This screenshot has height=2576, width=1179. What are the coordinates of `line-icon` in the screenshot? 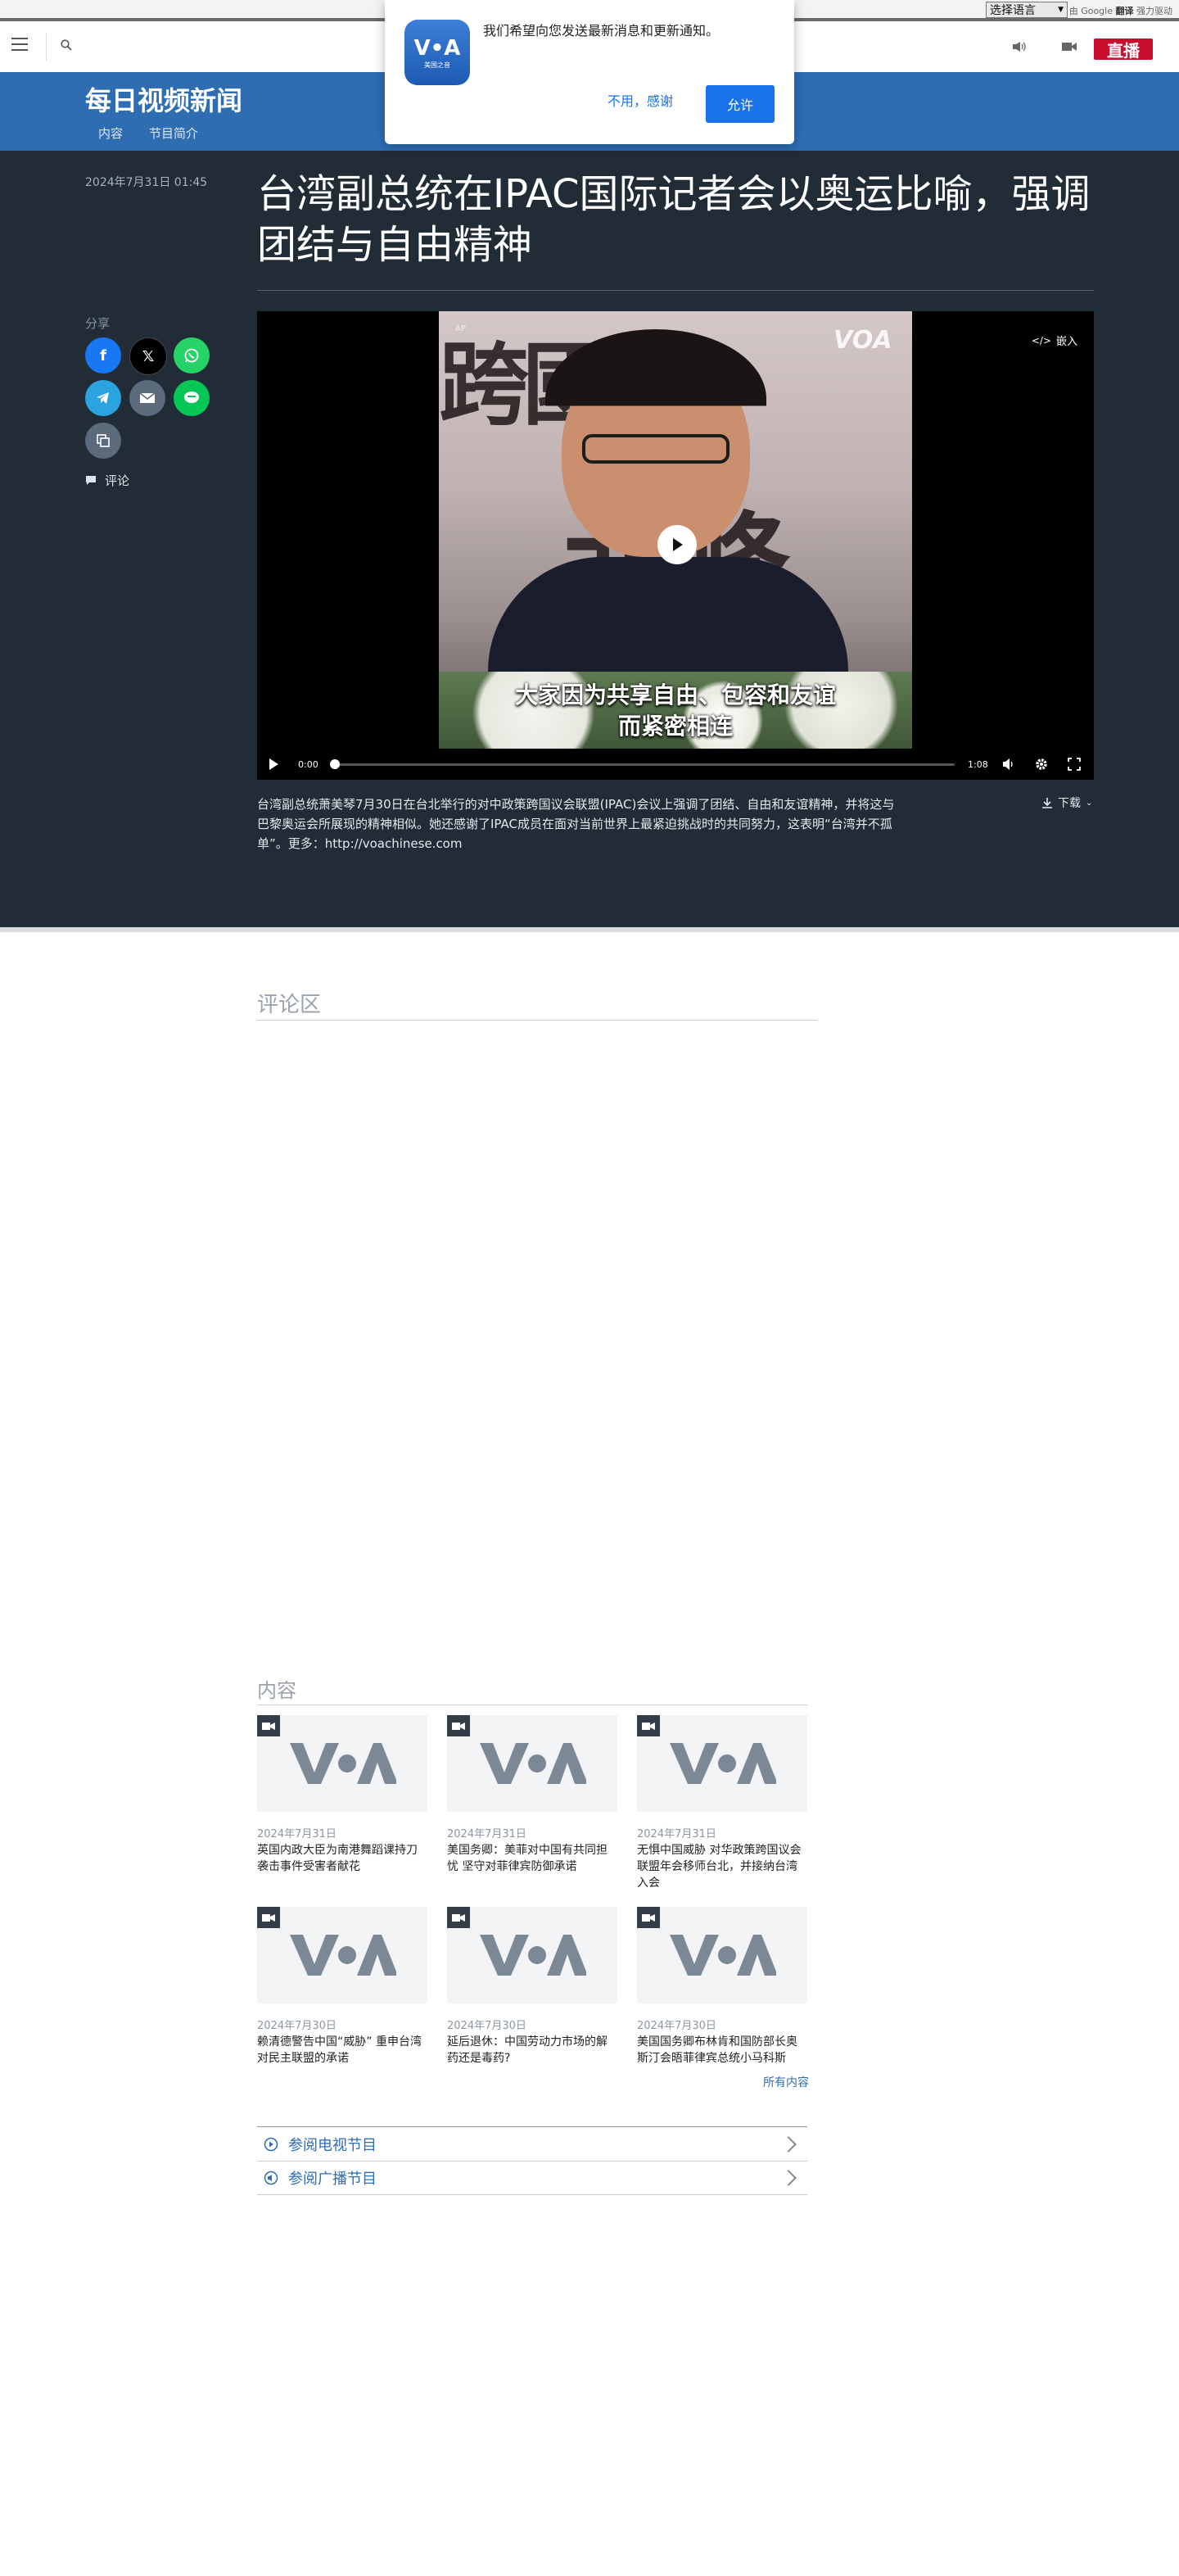 It's located at (191, 397).